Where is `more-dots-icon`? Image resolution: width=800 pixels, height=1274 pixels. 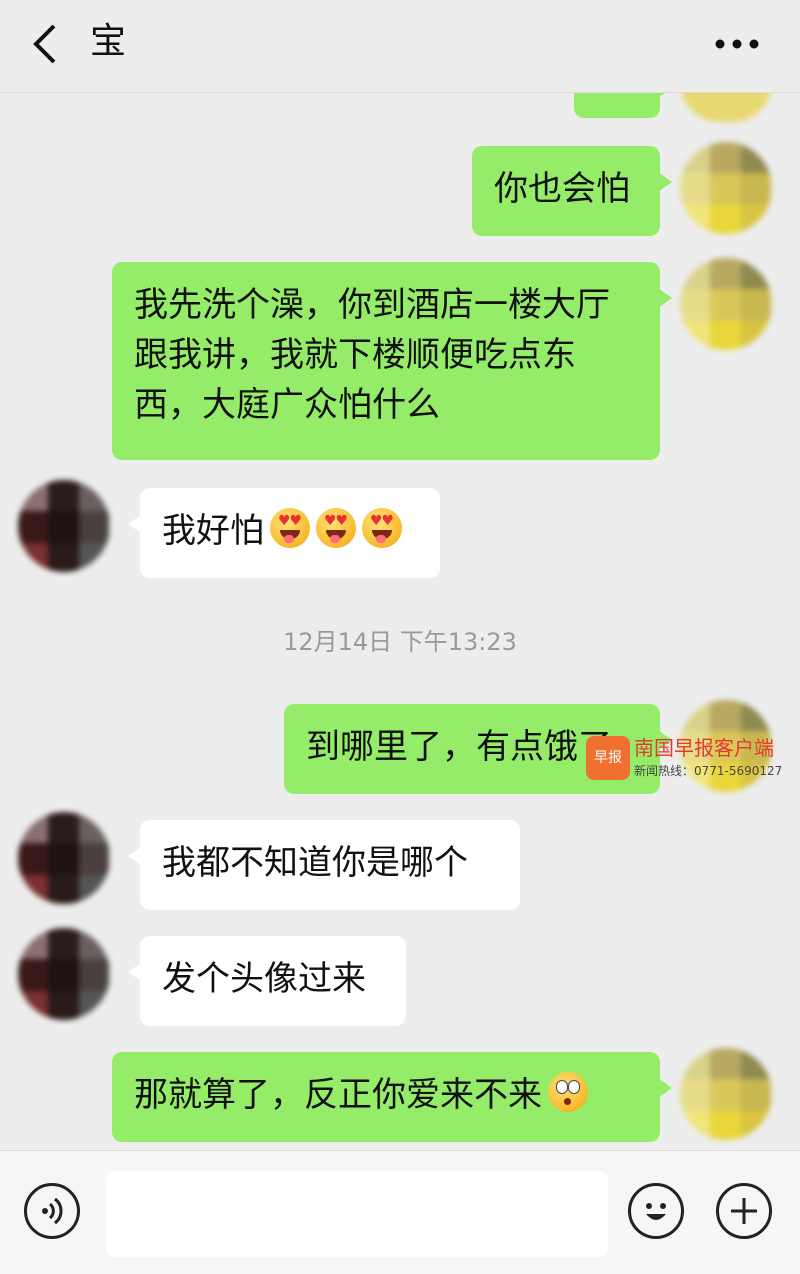 more-dots-icon is located at coordinates (737, 44).